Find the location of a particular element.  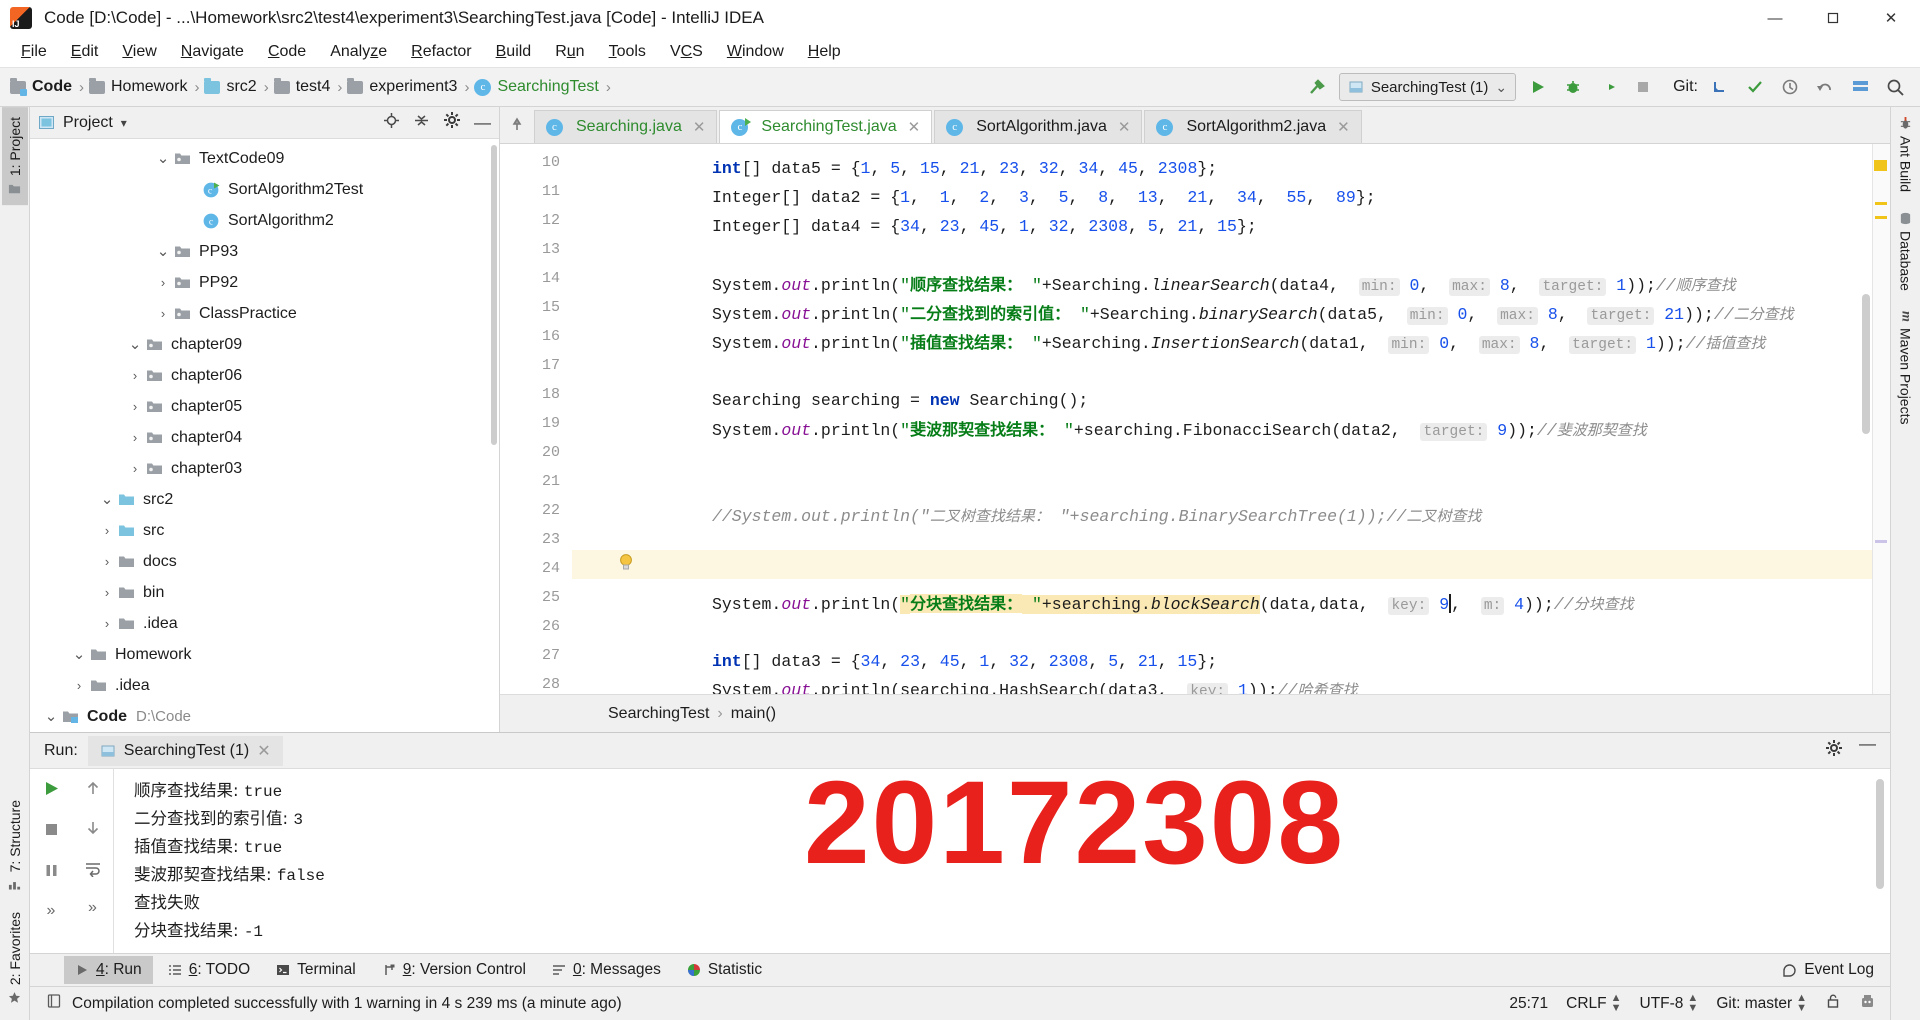

scroll-down-icon is located at coordinates (93, 830).